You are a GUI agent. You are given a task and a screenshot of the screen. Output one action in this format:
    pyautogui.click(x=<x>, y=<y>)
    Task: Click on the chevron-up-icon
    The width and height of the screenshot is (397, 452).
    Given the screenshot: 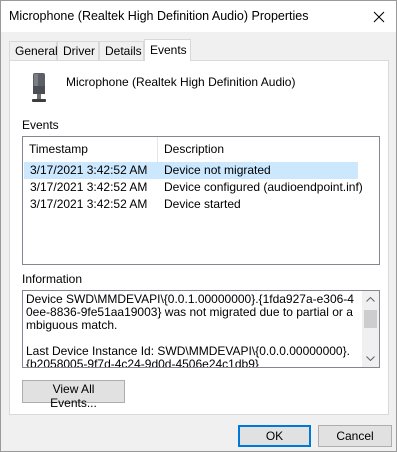 What is the action you would take?
    pyautogui.click(x=370, y=299)
    